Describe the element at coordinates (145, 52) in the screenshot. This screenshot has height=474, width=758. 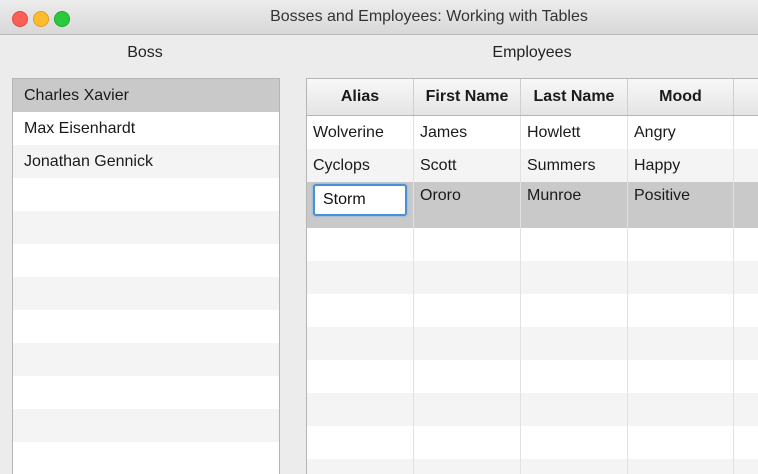
I see `boss-section-label: Boss` at that location.